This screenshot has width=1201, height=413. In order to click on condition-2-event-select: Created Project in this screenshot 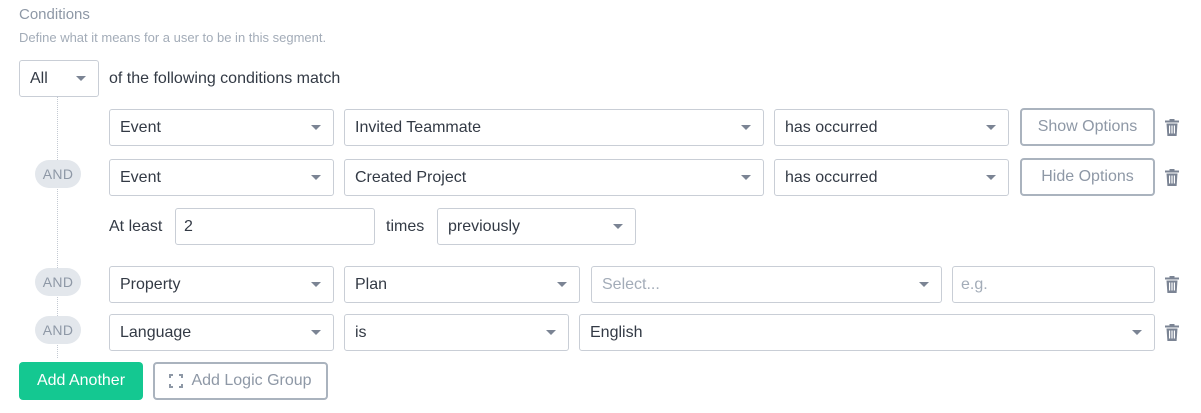, I will do `click(554, 177)`.